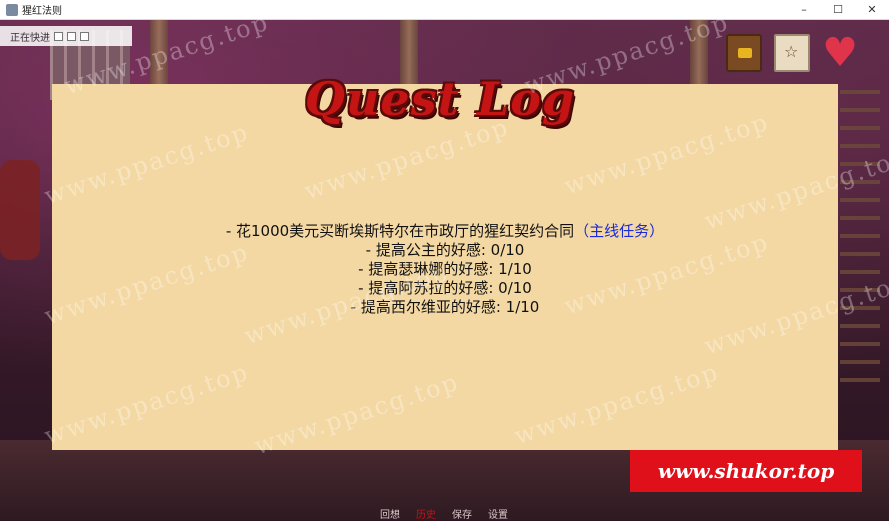 This screenshot has height=521, width=889. I want to click on close-button: ✕, so click(872, 10).